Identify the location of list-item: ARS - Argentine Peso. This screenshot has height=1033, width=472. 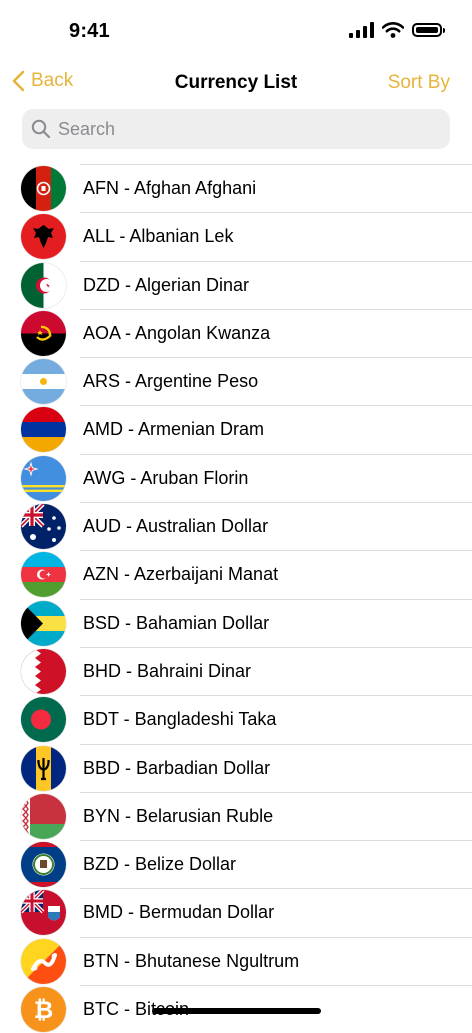
(236, 381).